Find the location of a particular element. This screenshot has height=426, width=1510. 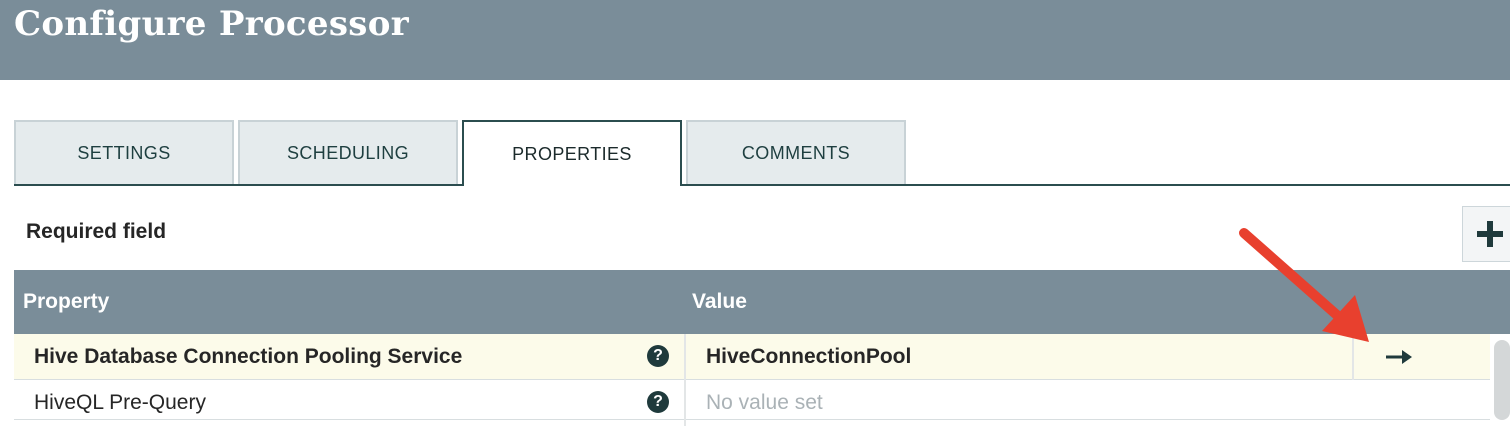

tab-properties: PROPERTIES is located at coordinates (572, 153).